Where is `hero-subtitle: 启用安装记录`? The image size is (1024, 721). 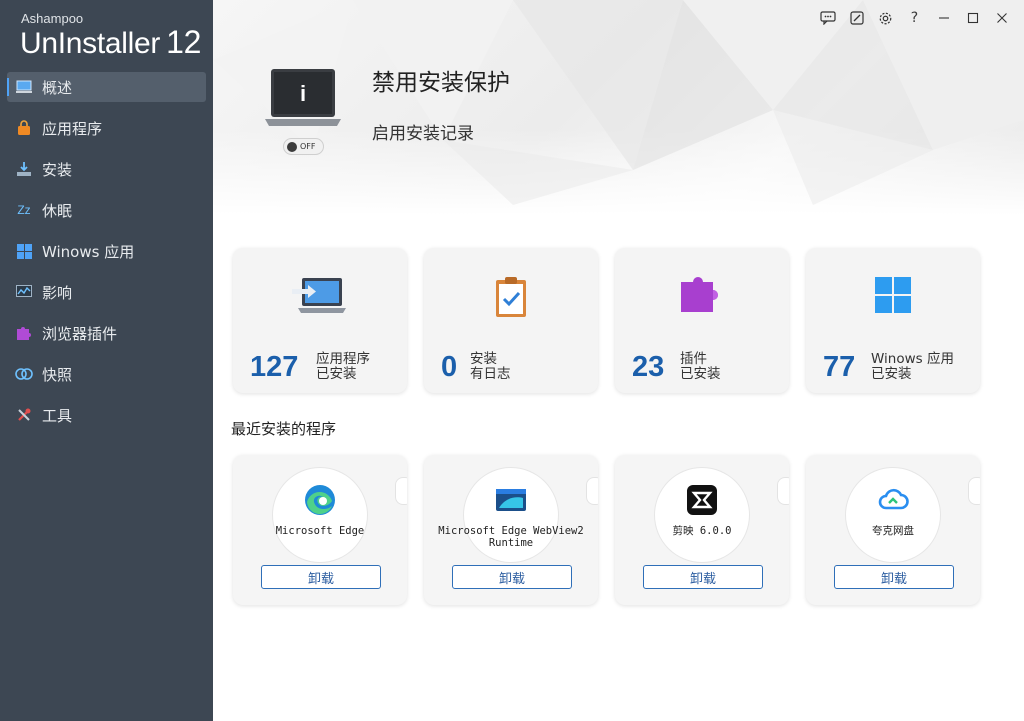
hero-subtitle: 启用安装记录 is located at coordinates (423, 131).